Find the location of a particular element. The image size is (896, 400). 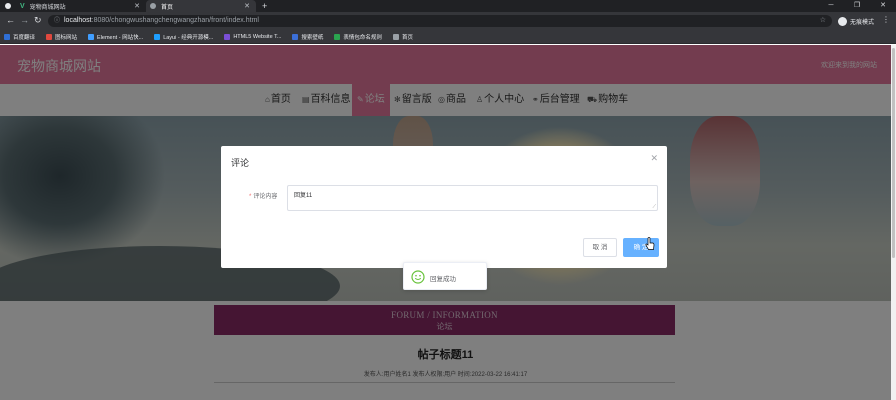

close-icon: ✕ is located at coordinates (654, 158).